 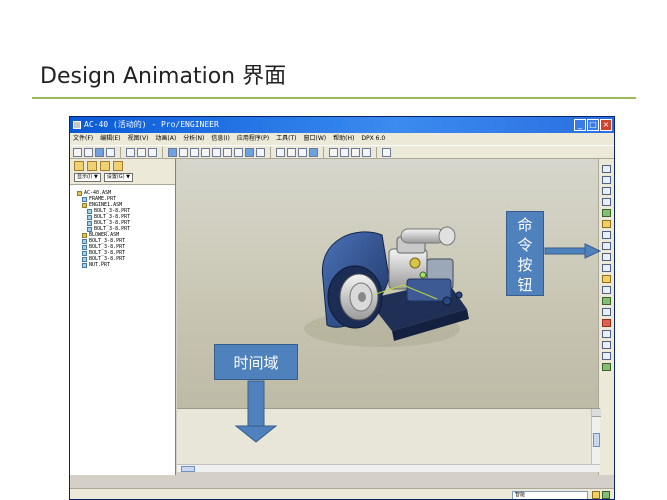 I want to click on command-buttons-callout: 命 令 按 钮, so click(x=525, y=253).